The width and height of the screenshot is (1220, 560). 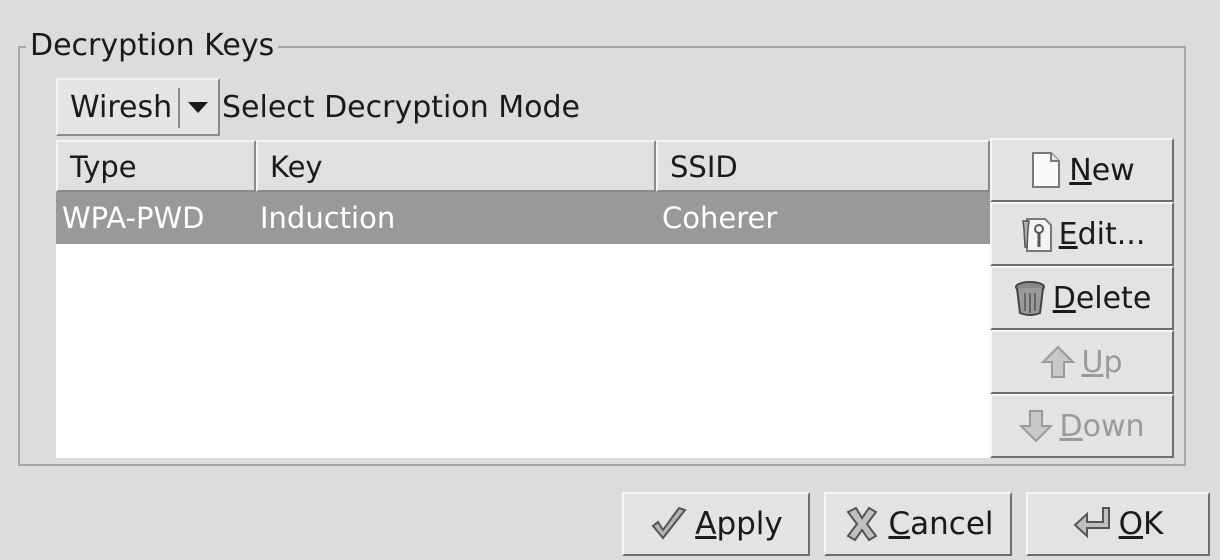 What do you see at coordinates (179, 108) in the screenshot?
I see `combo-separator` at bounding box center [179, 108].